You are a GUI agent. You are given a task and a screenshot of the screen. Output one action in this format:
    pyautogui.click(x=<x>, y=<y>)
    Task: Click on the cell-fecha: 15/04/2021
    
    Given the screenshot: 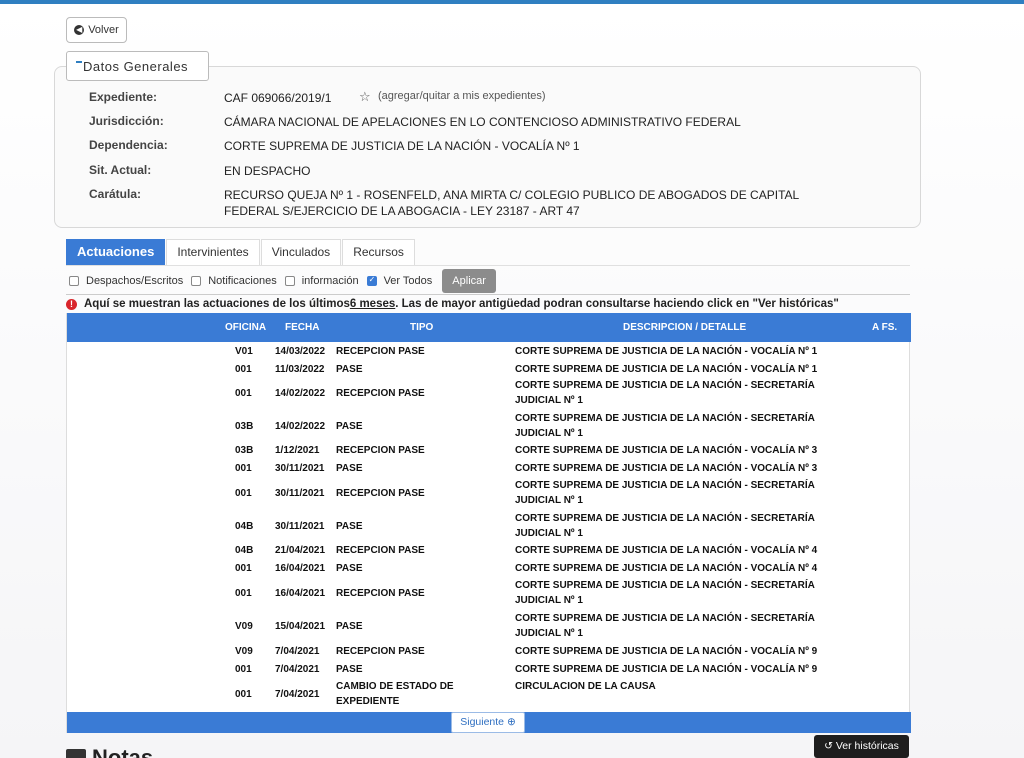 What is the action you would take?
    pyautogui.click(x=300, y=626)
    